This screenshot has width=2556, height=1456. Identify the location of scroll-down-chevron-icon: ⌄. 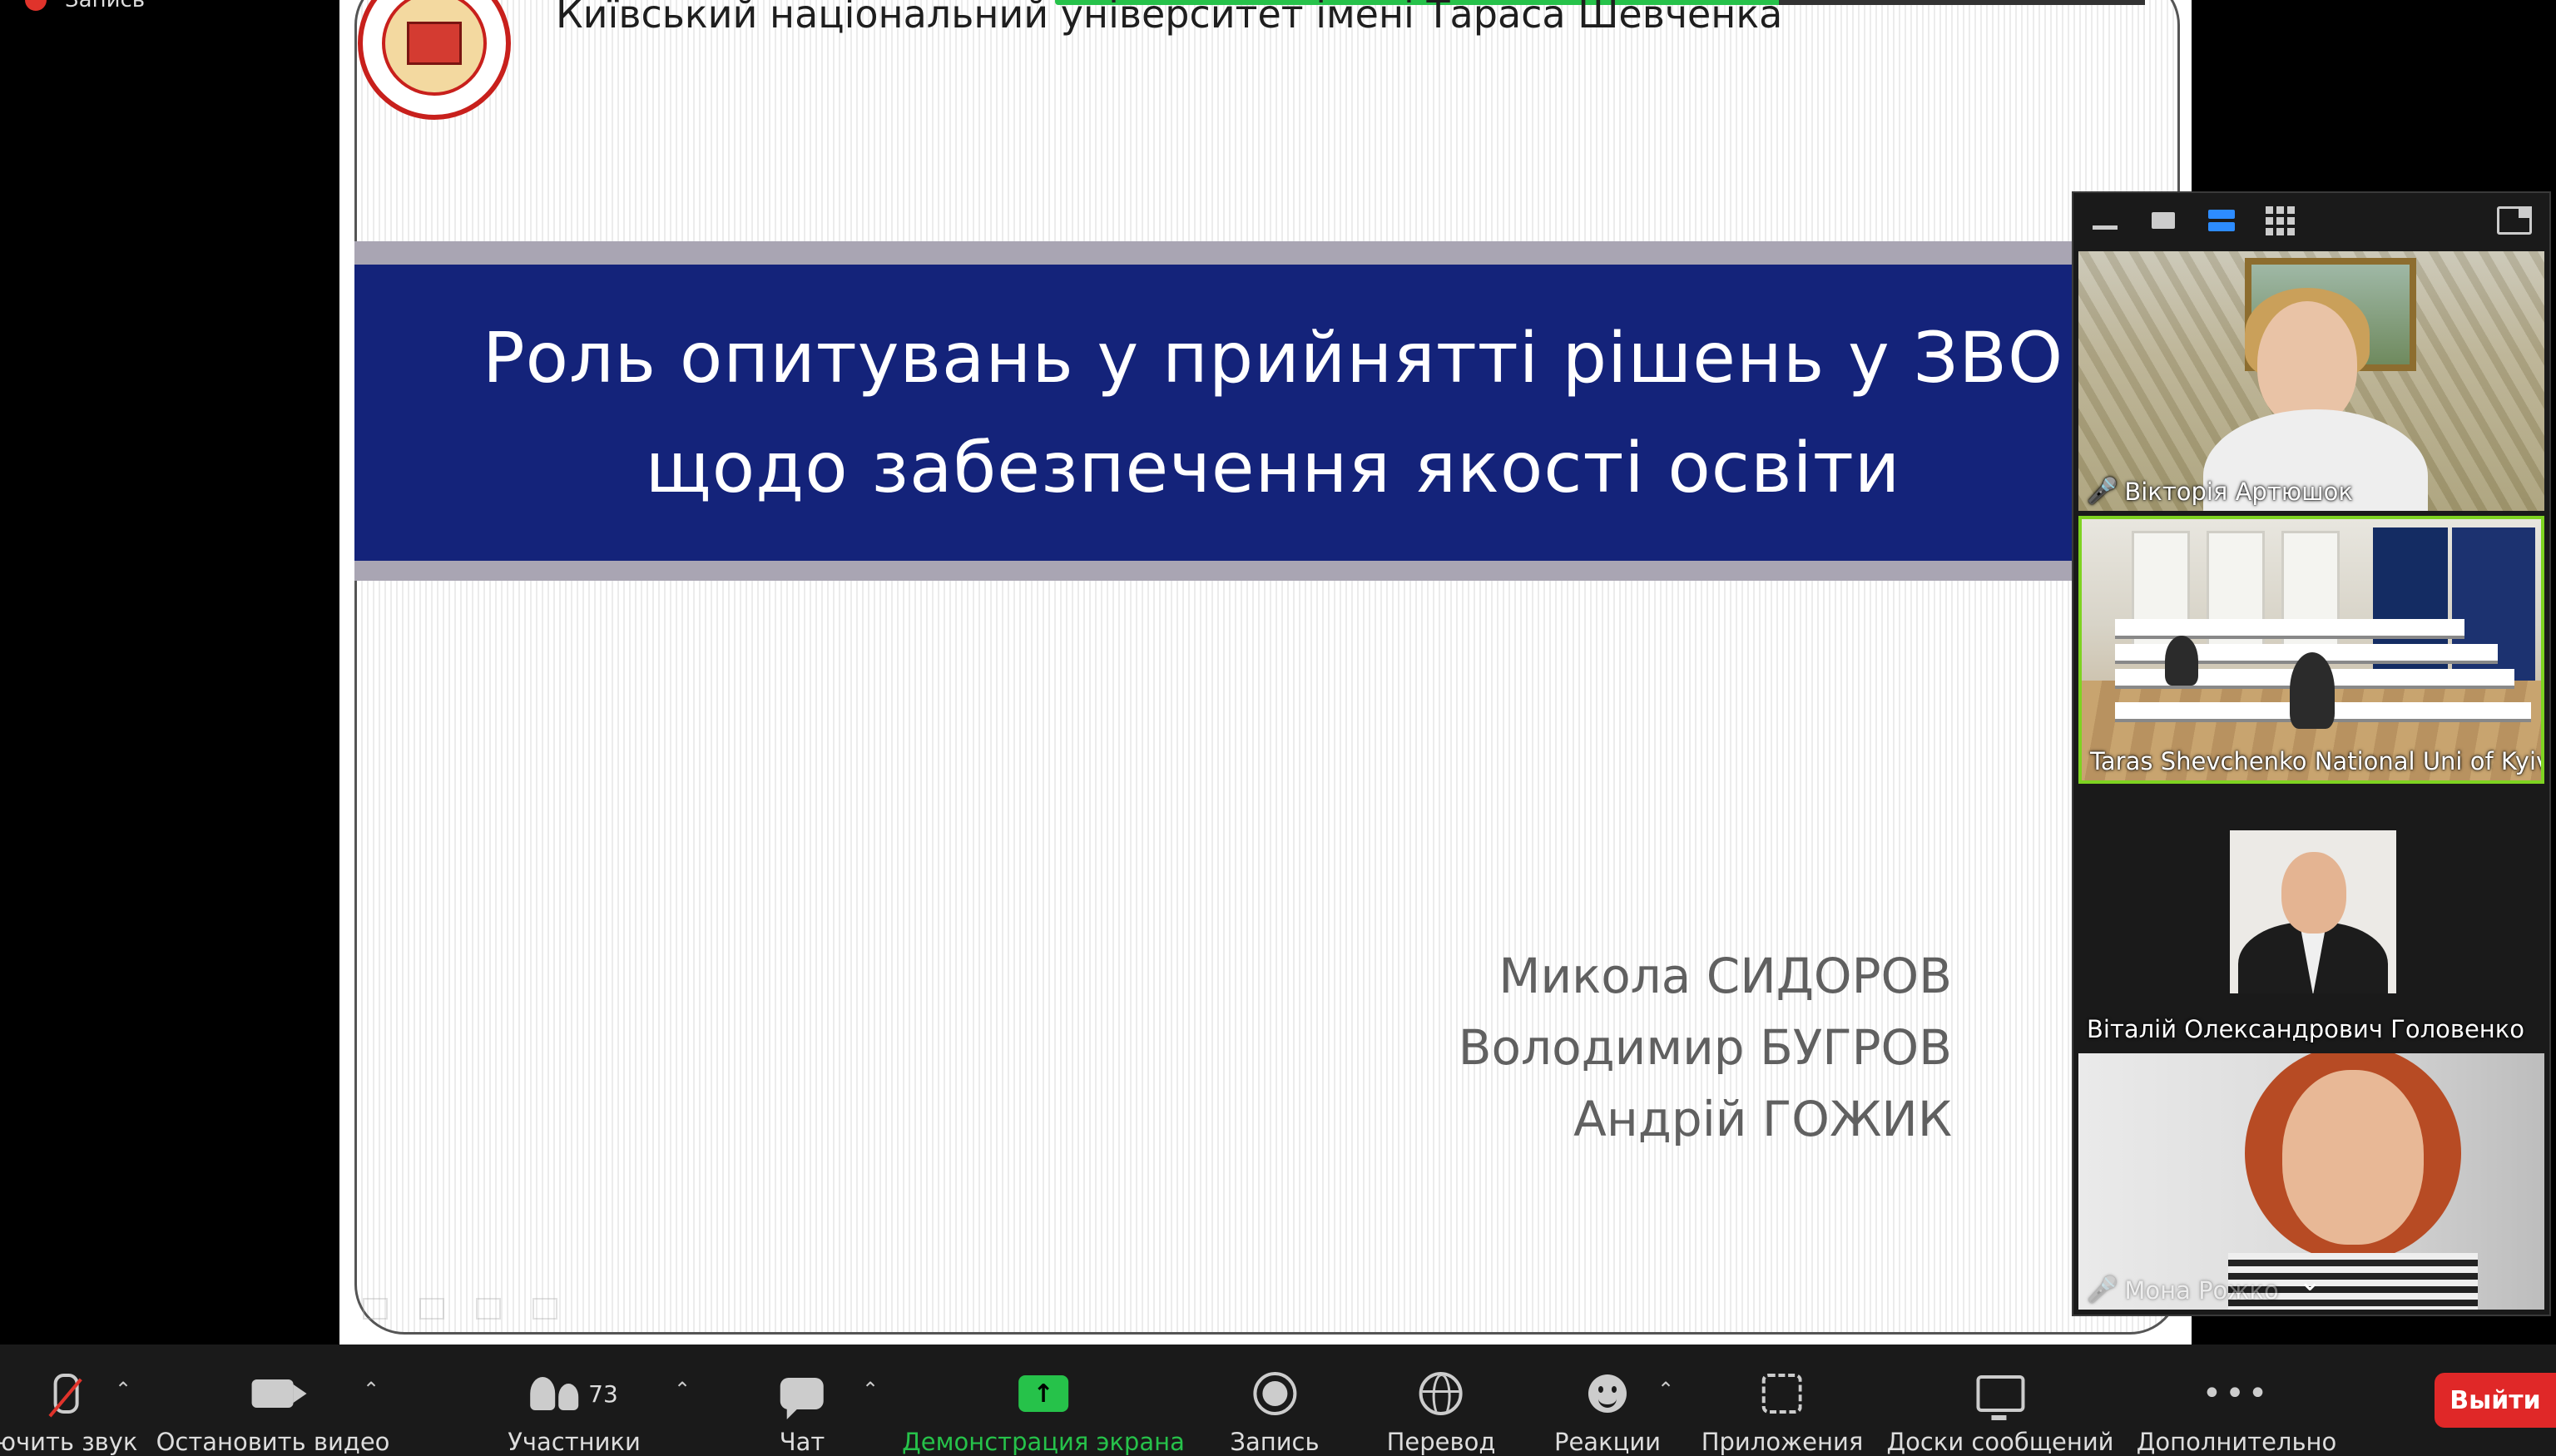
(2310, 1281).